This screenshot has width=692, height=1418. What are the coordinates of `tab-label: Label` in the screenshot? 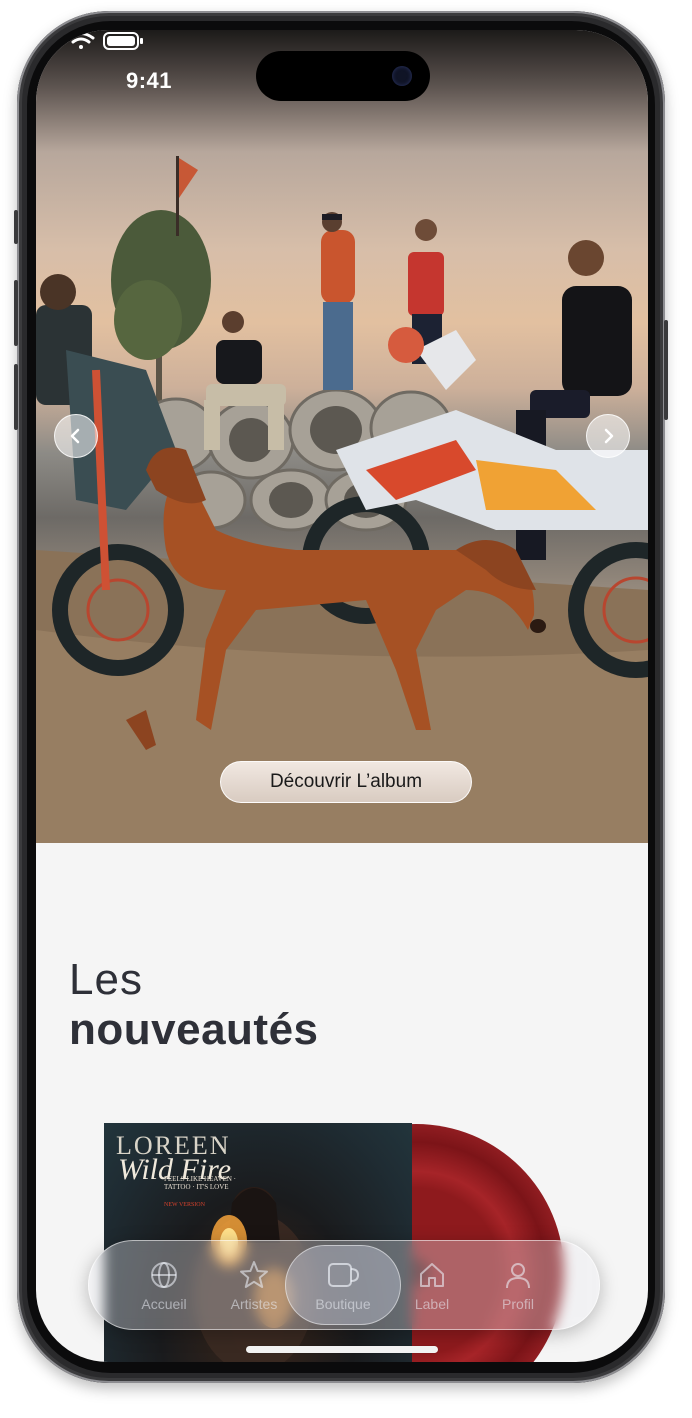 It's located at (432, 1304).